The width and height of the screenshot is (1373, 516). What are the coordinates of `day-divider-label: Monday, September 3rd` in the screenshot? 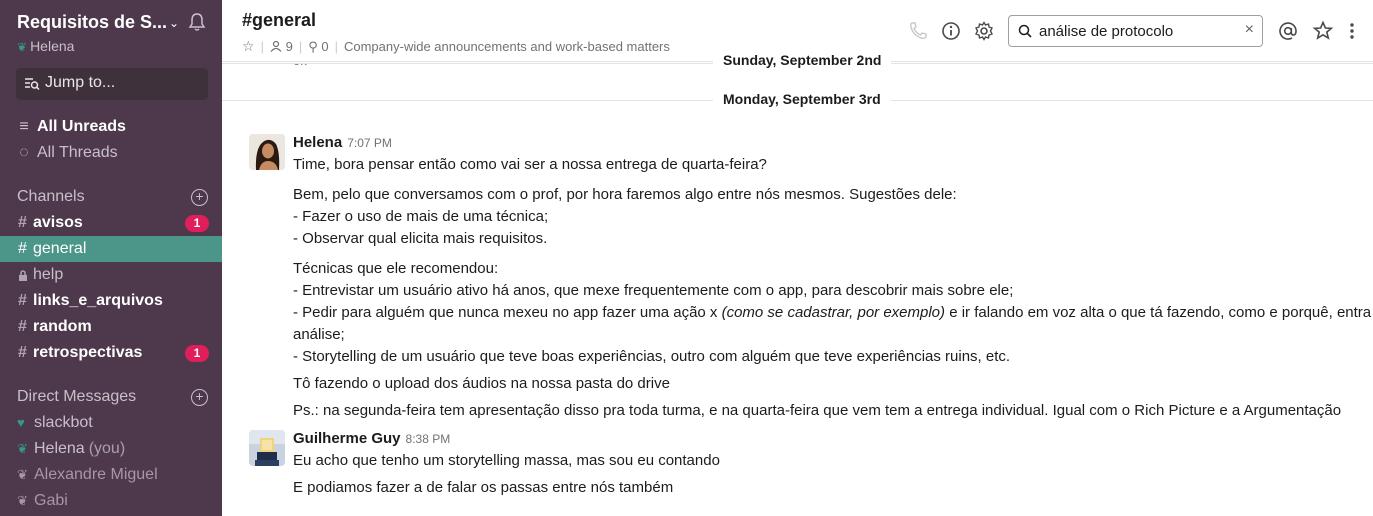 It's located at (802, 99).